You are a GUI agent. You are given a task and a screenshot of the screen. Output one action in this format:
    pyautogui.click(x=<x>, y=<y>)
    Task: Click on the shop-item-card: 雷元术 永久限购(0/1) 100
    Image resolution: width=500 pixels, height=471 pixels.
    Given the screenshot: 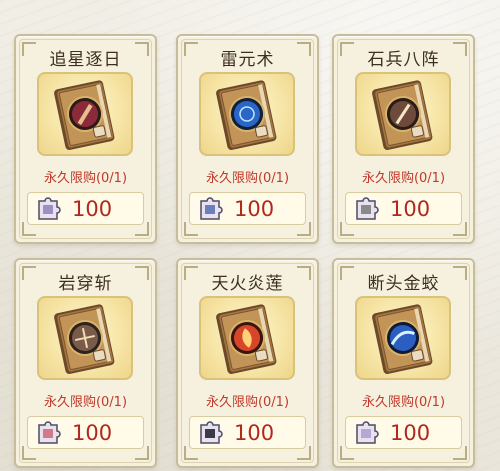 What is the action you would take?
    pyautogui.click(x=247, y=139)
    